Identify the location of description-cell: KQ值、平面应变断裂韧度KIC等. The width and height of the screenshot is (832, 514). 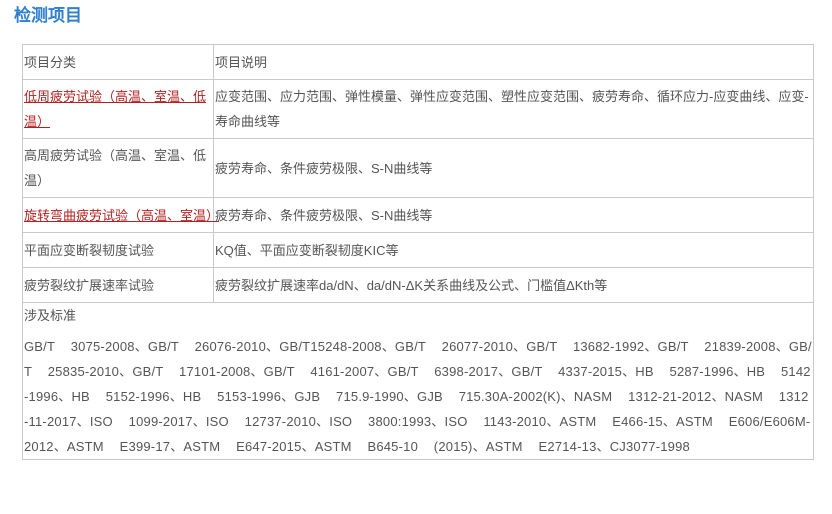
(513, 250).